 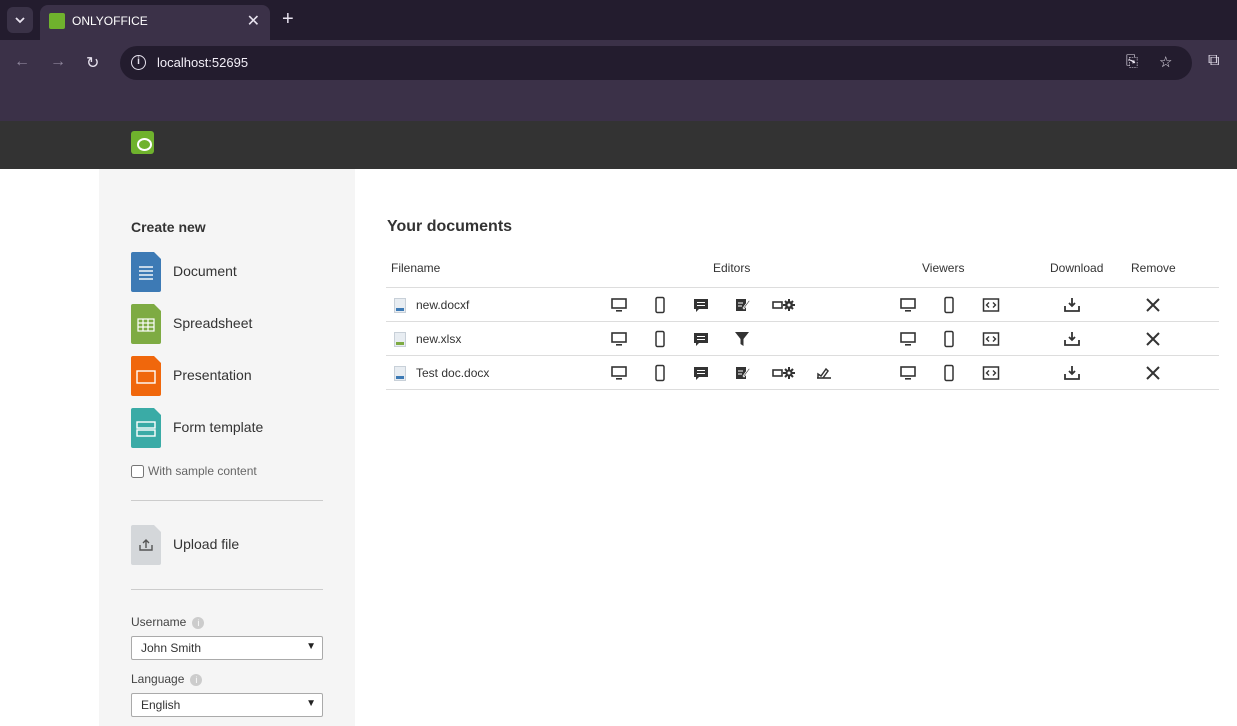 What do you see at coordinates (110, 21) in the screenshot?
I see `tab-title: ONLYOFFICE` at bounding box center [110, 21].